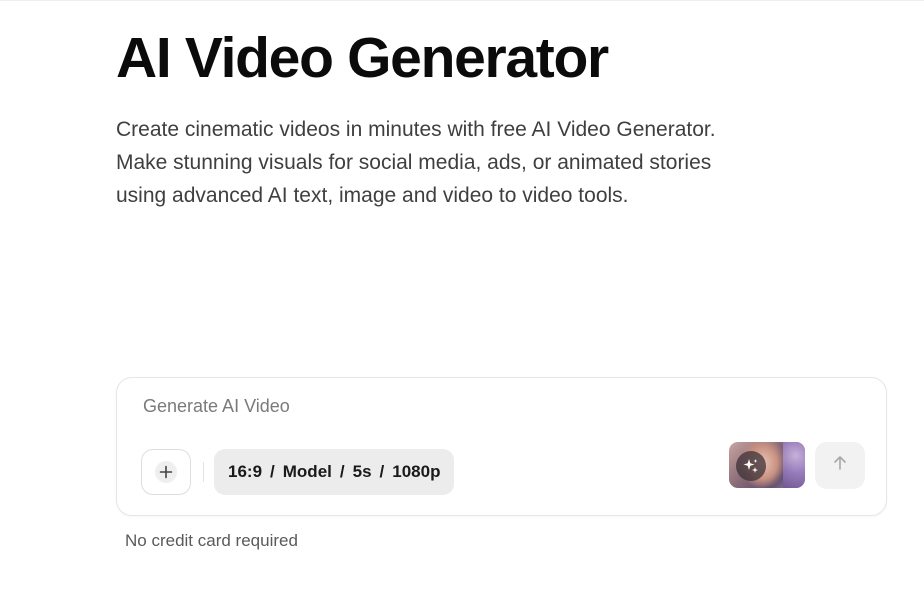  What do you see at coordinates (307, 471) in the screenshot?
I see `model-value: Model` at bounding box center [307, 471].